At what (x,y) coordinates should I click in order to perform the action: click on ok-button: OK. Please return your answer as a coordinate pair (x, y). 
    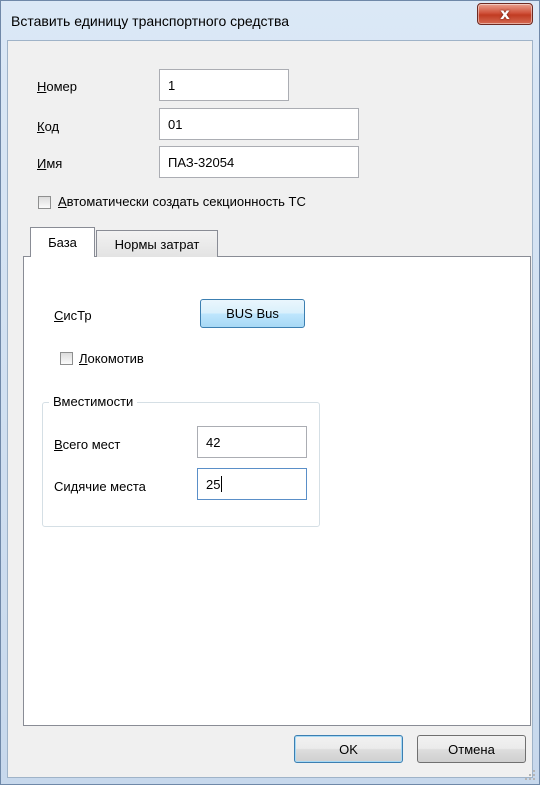
    Looking at the image, I should click on (348, 749).